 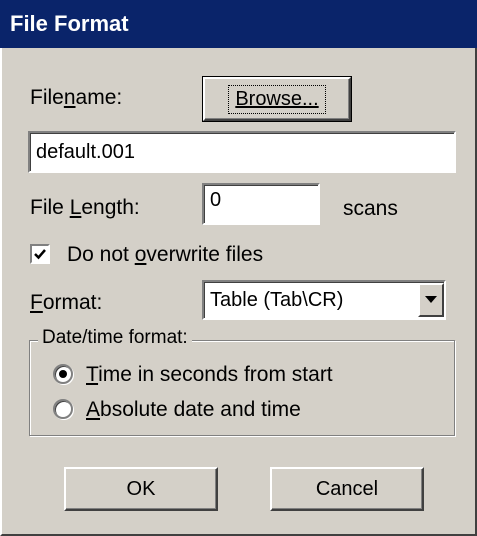 I want to click on file-length-label: File Length:, so click(x=85, y=207).